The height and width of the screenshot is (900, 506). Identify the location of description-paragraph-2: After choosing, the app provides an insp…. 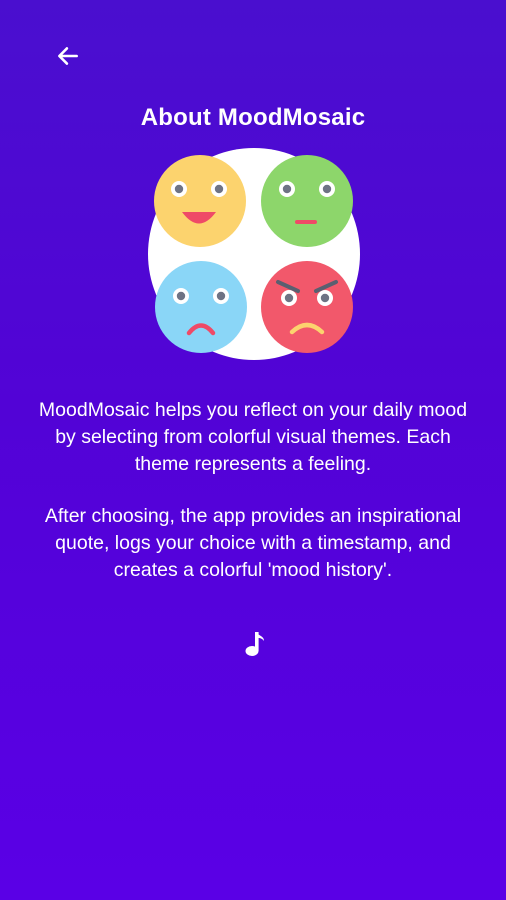
(253, 543).